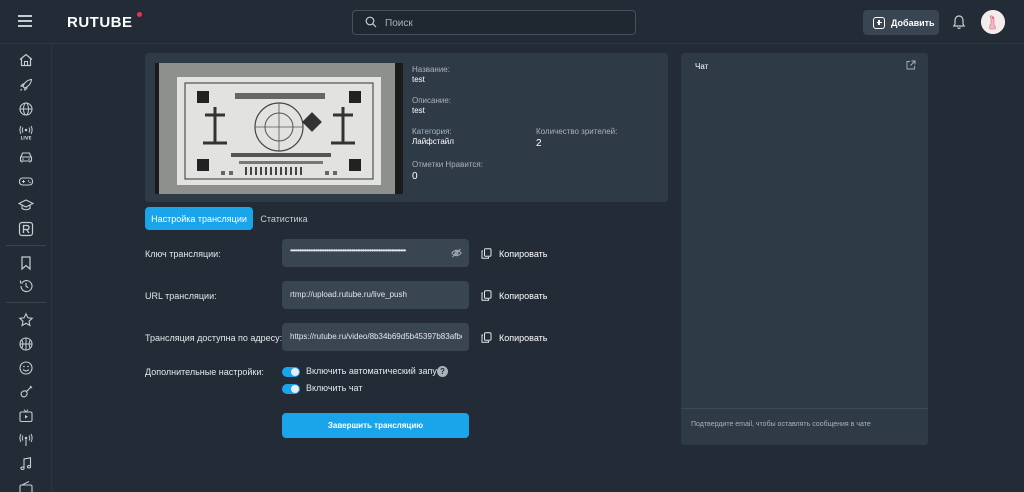 The width and height of the screenshot is (1024, 492). I want to click on stream-preview, so click(279, 128).